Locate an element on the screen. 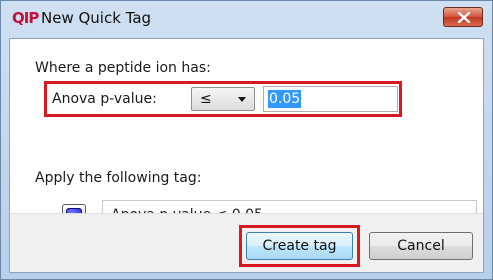 The image size is (493, 280). app-logo: QIP is located at coordinates (25, 18).